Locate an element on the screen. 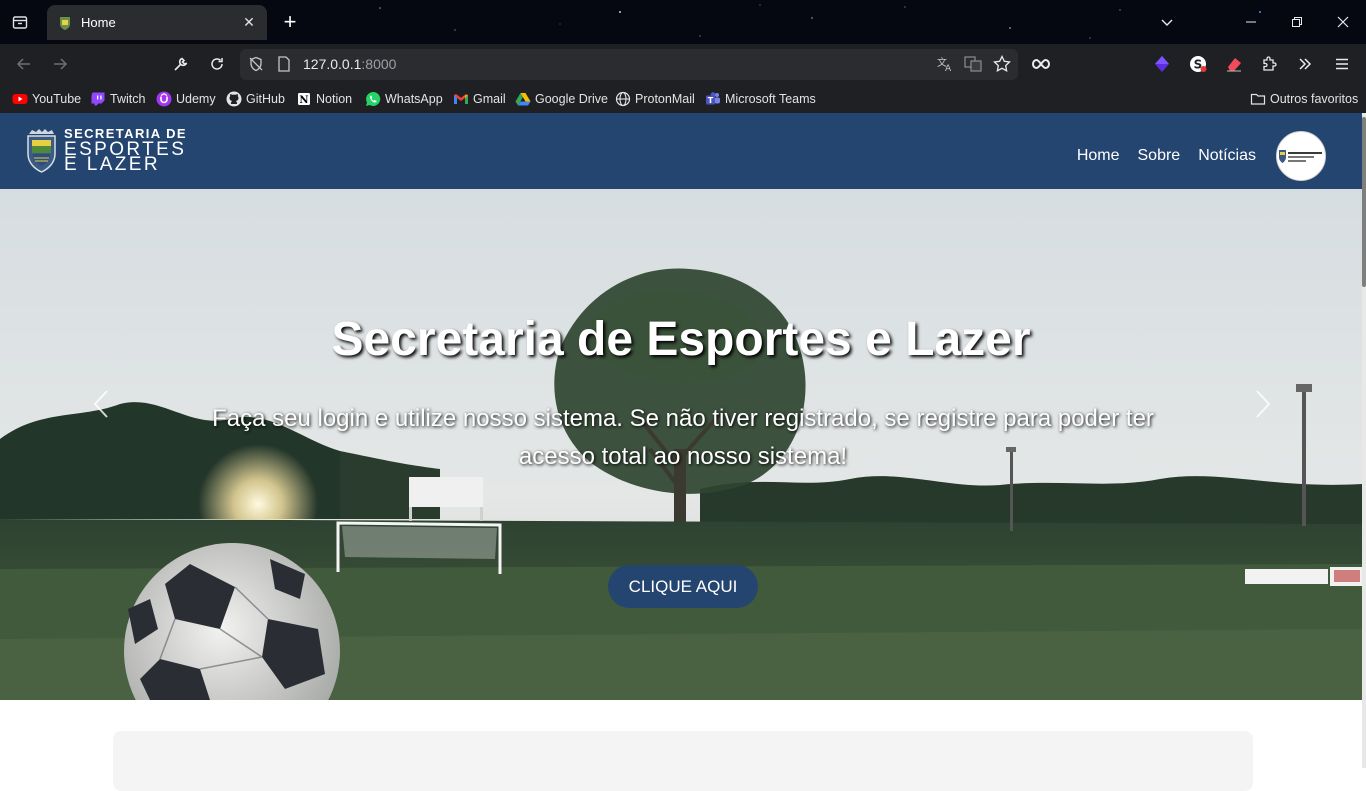 The image size is (1366, 791). udemy-icon is located at coordinates (164, 98).